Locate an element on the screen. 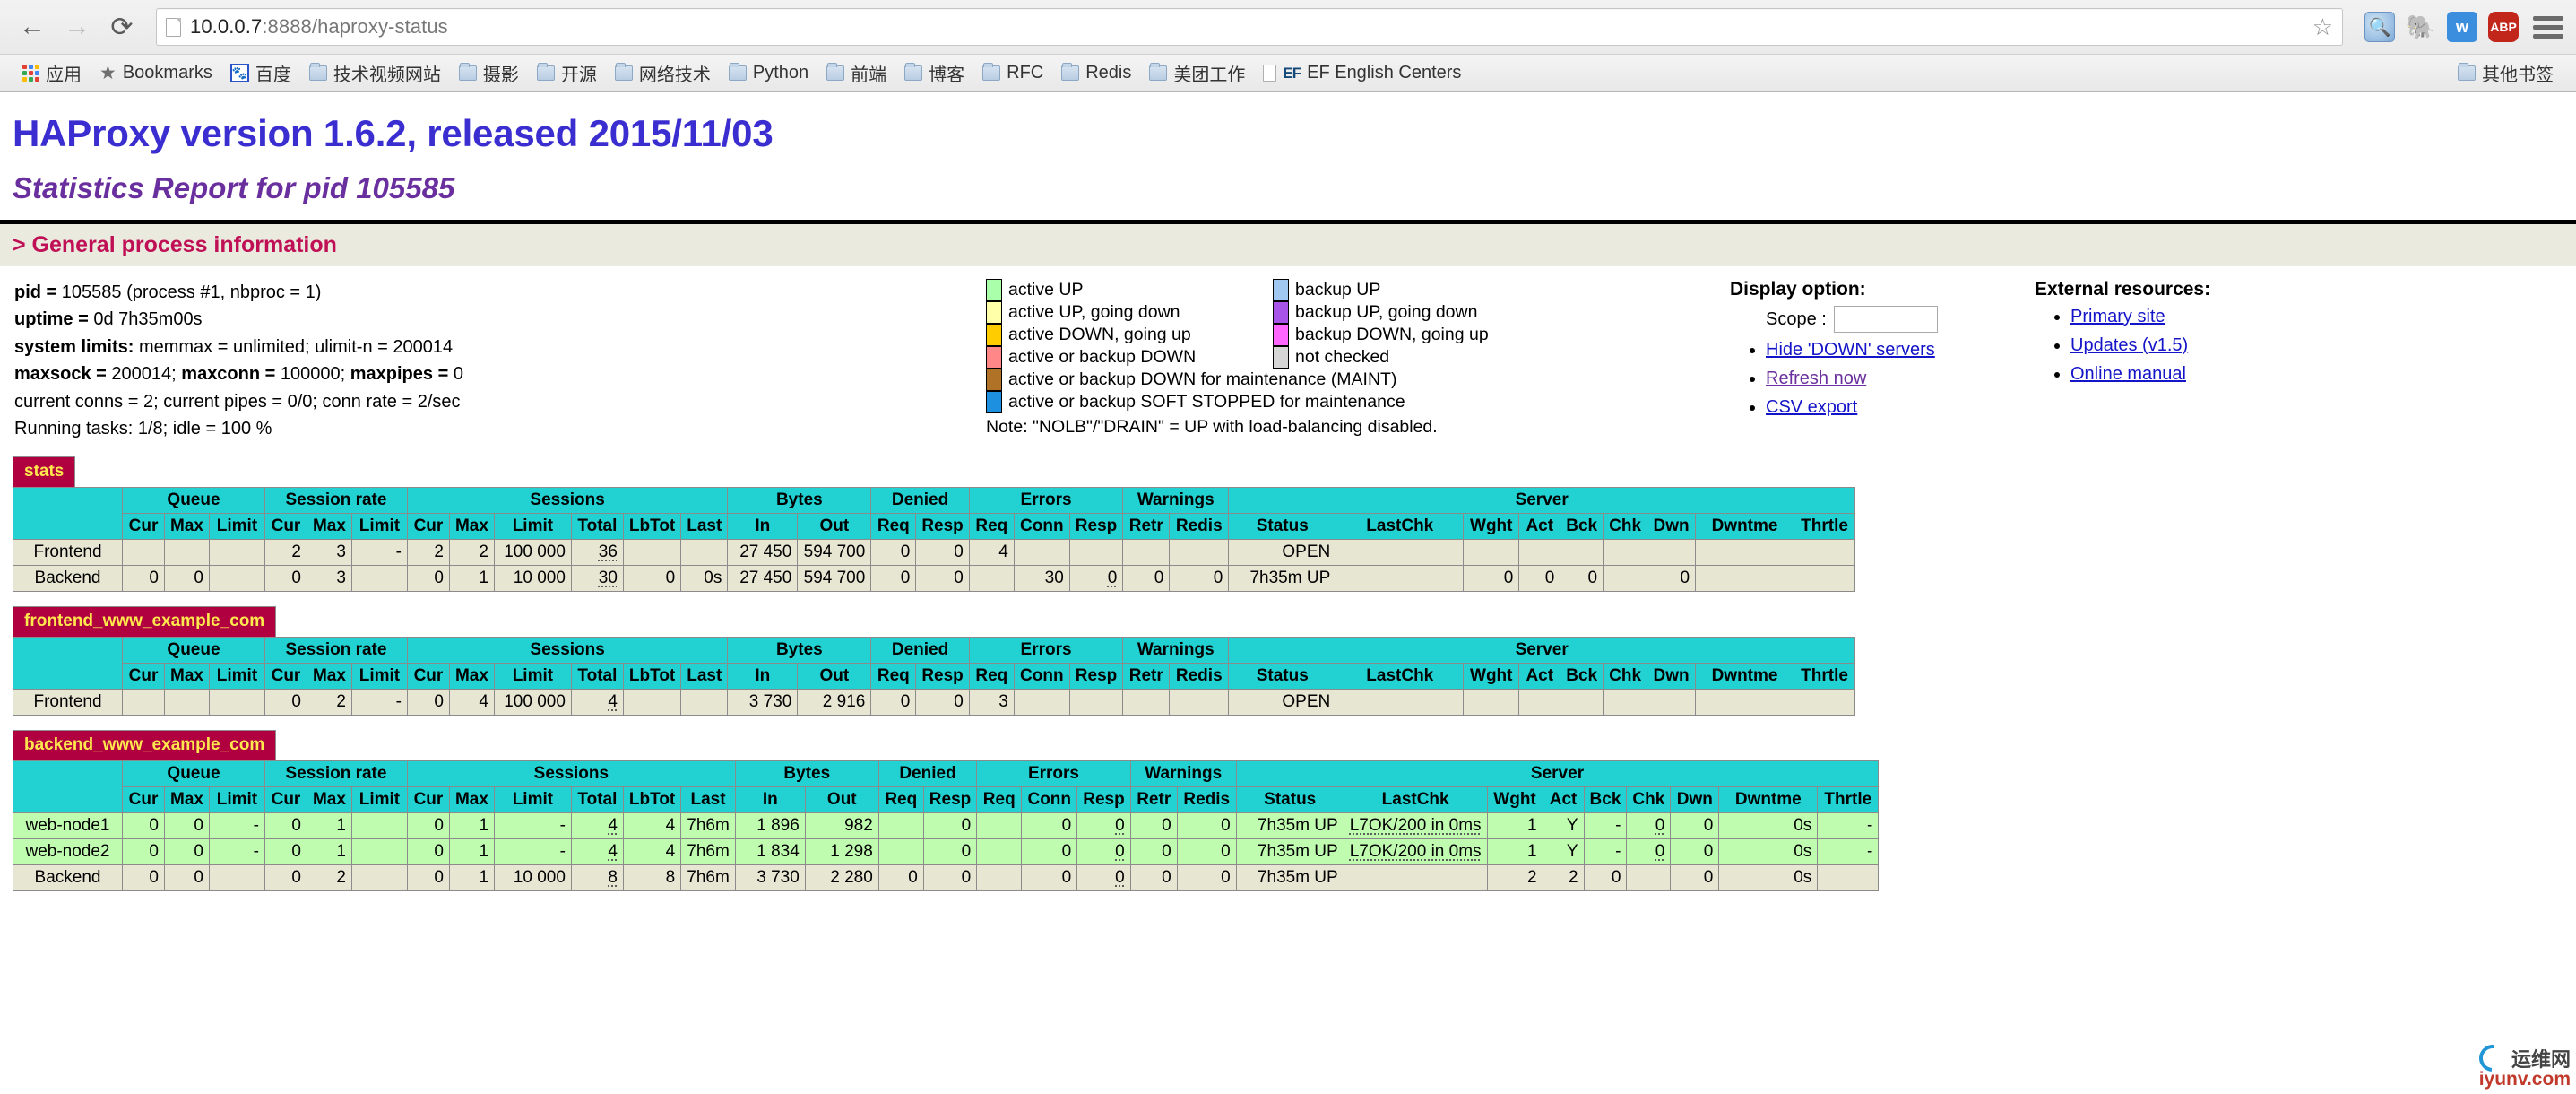 The width and height of the screenshot is (2576, 1094). watermark-top: 运维网 is located at coordinates (2522, 1058).